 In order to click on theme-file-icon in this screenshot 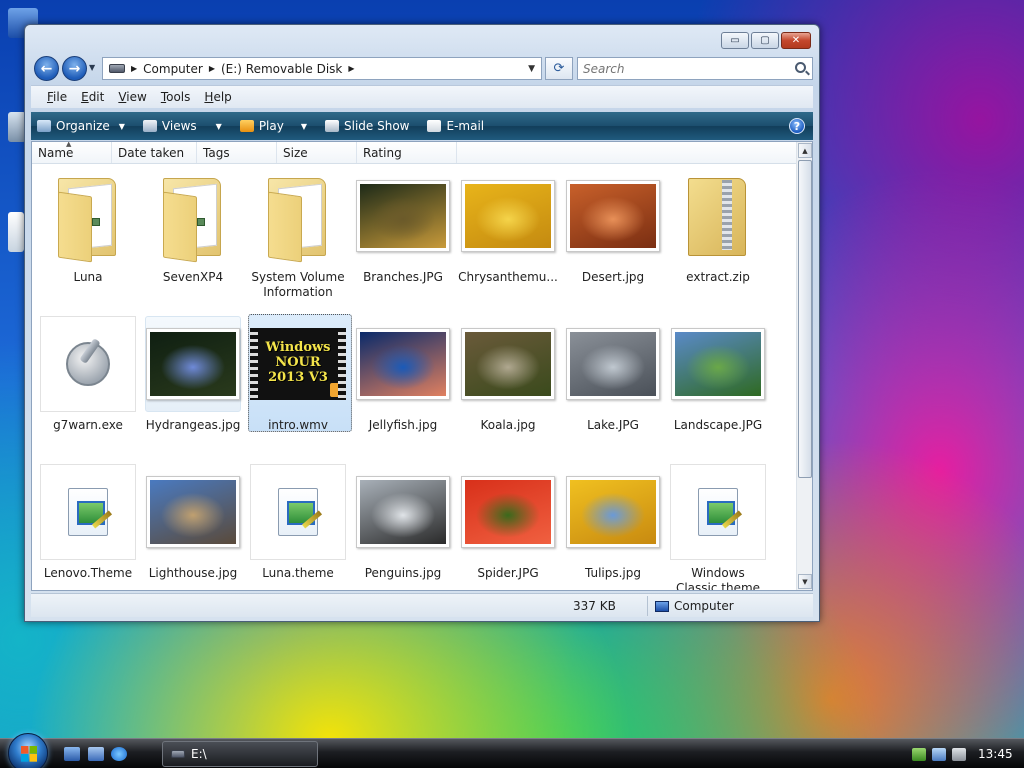, I will do `click(718, 512)`.